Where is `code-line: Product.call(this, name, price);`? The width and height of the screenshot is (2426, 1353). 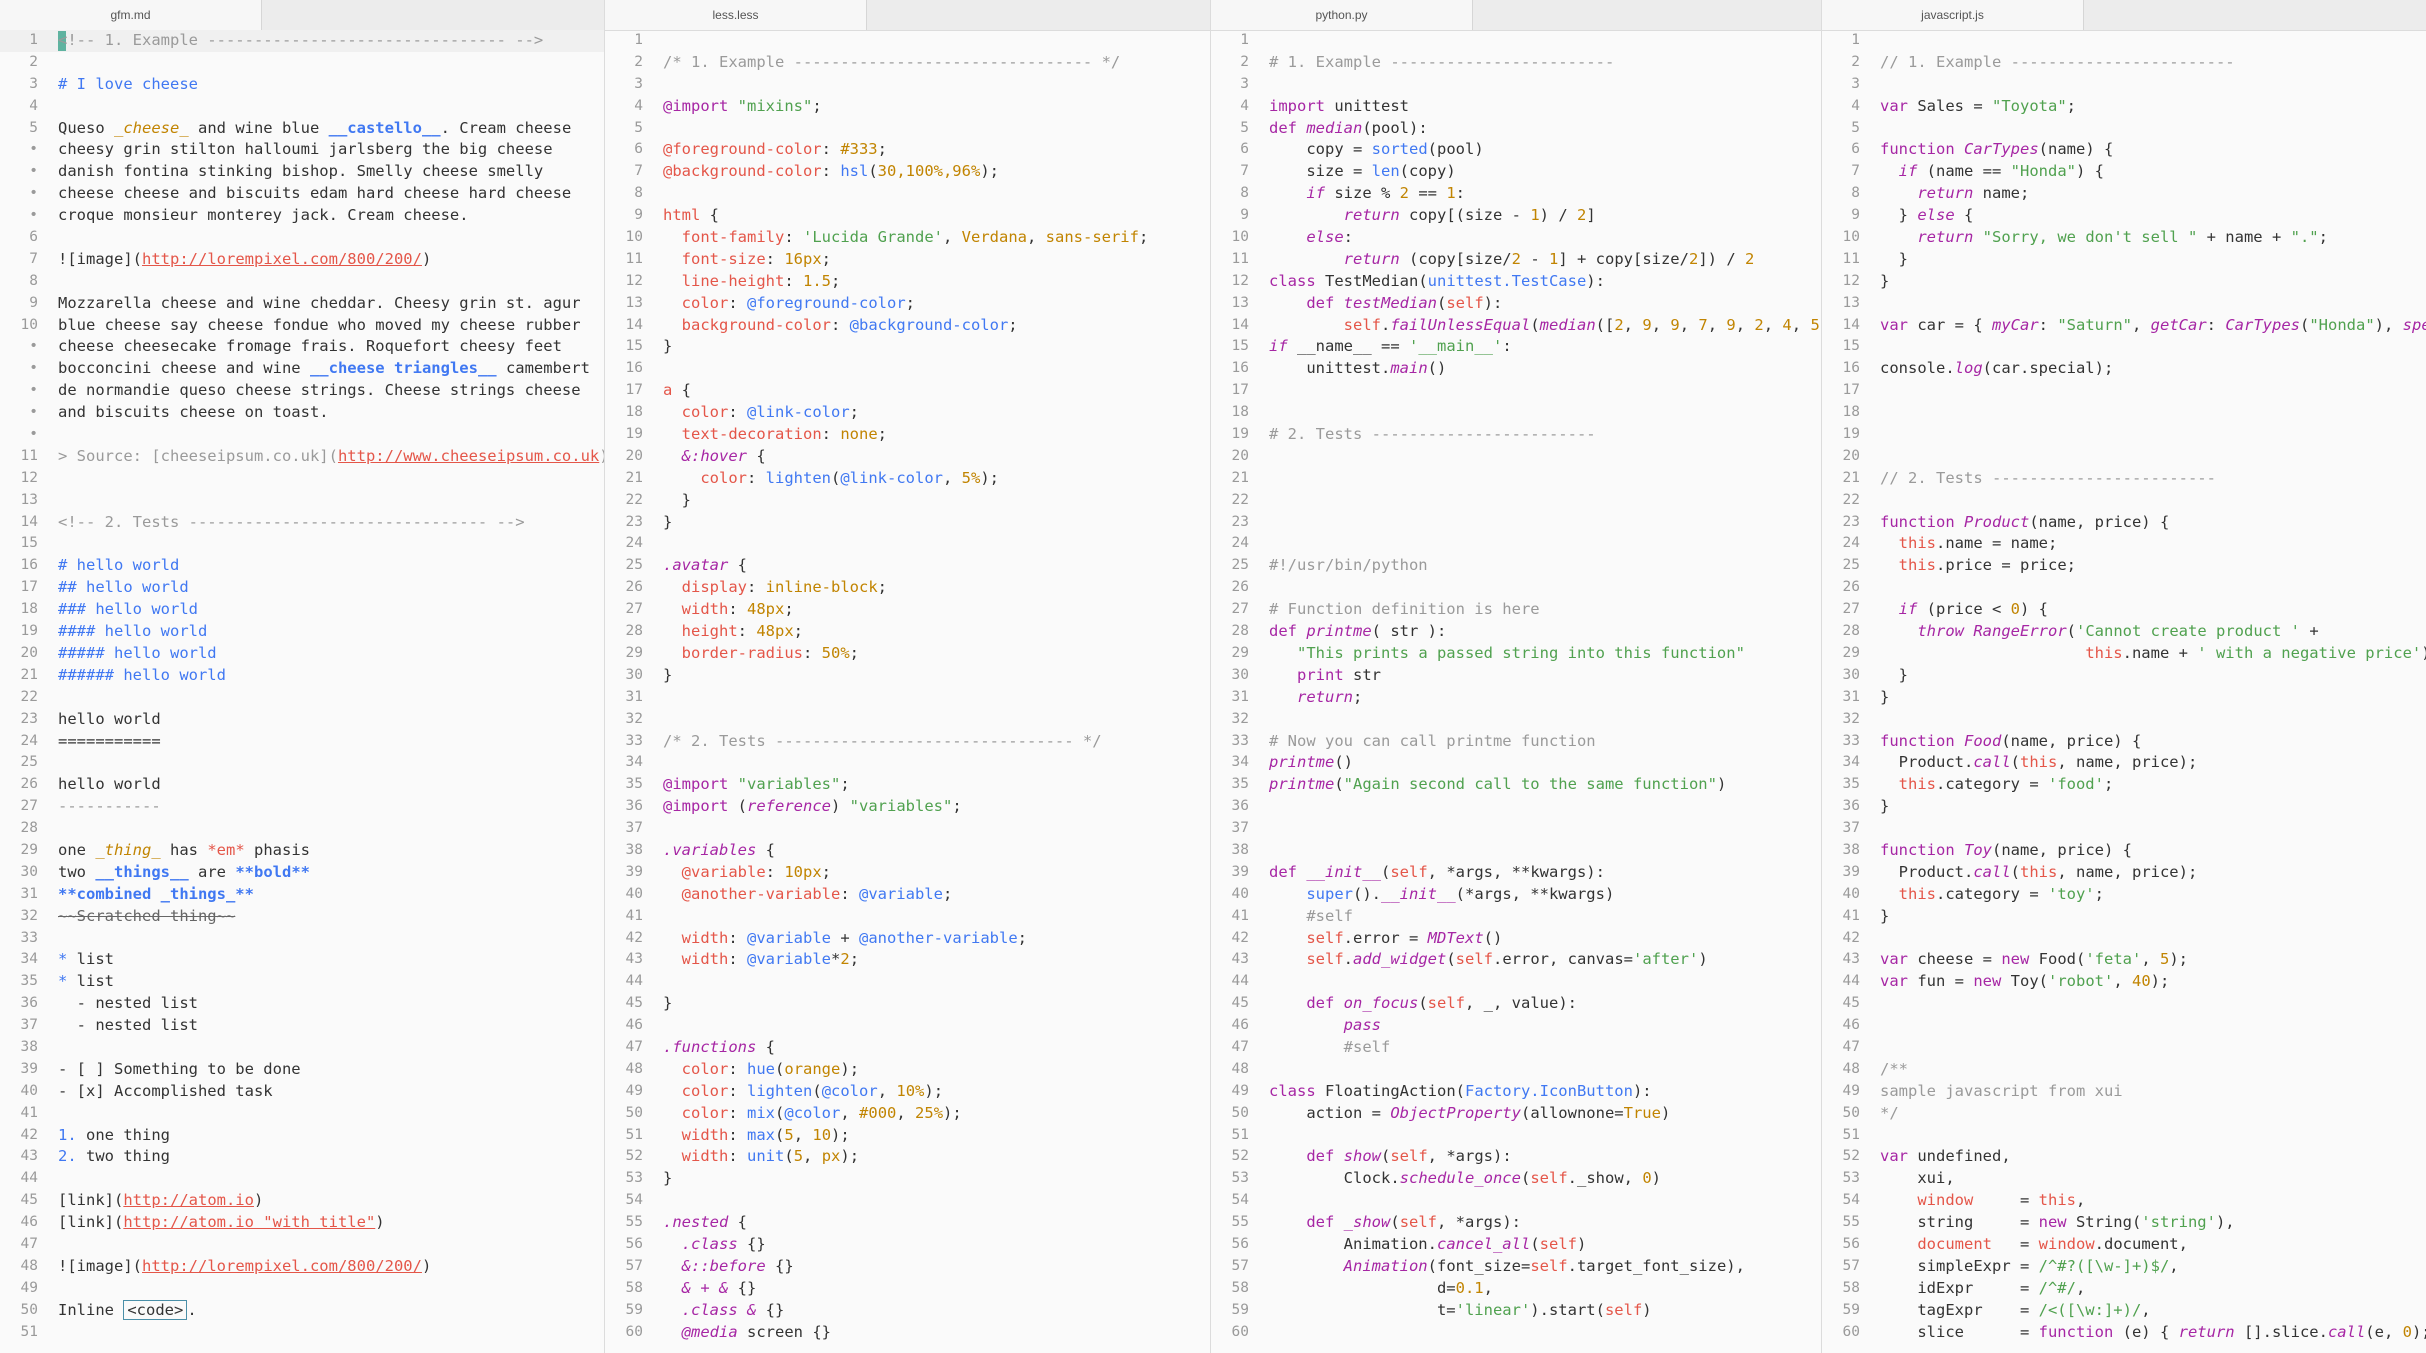 code-line: Product.call(this, name, price); is located at coordinates (2153, 763).